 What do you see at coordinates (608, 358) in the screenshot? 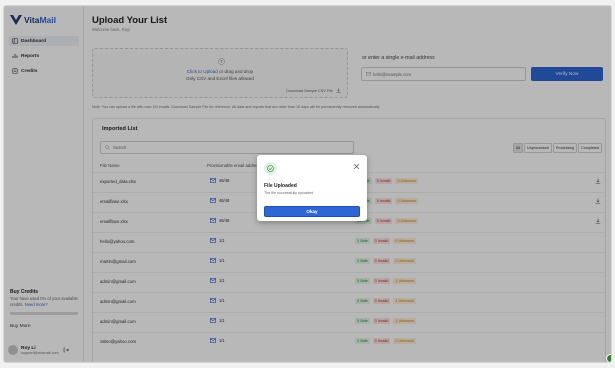
I see `shield-badge-icon` at bounding box center [608, 358].